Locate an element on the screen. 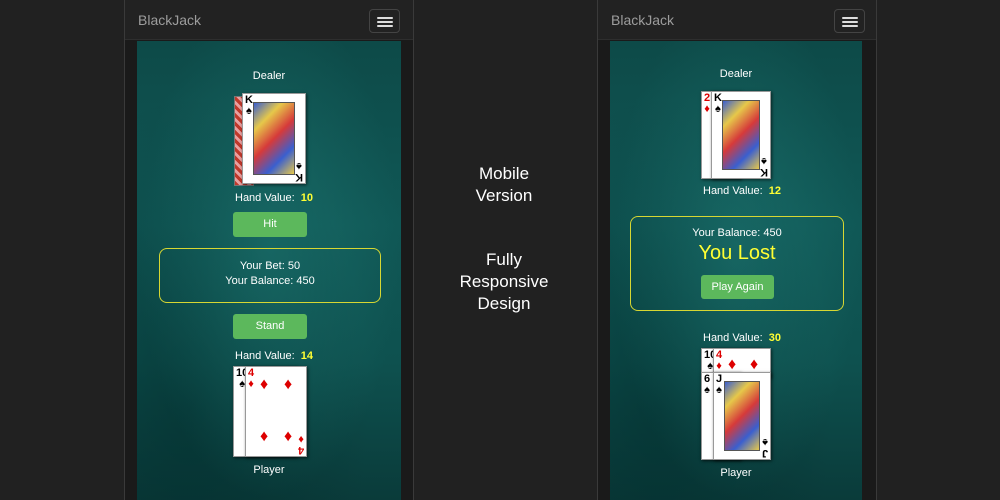  result-text: You Lost is located at coordinates (737, 253).